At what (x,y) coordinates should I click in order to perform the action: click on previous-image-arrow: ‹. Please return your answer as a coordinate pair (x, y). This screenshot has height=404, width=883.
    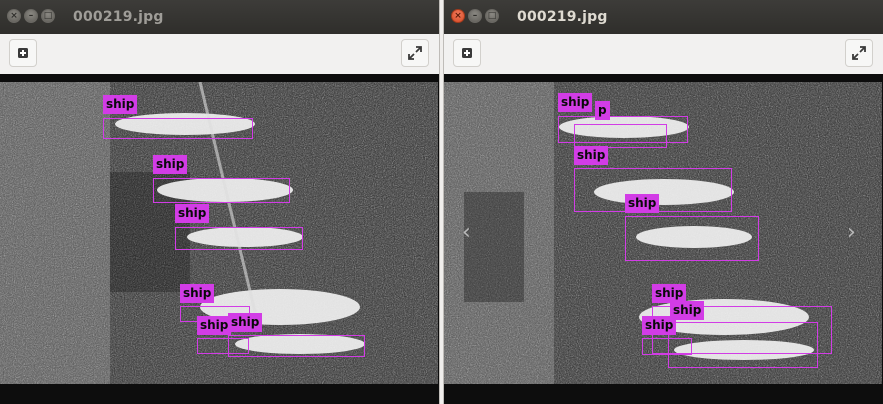
    Looking at the image, I should click on (466, 232).